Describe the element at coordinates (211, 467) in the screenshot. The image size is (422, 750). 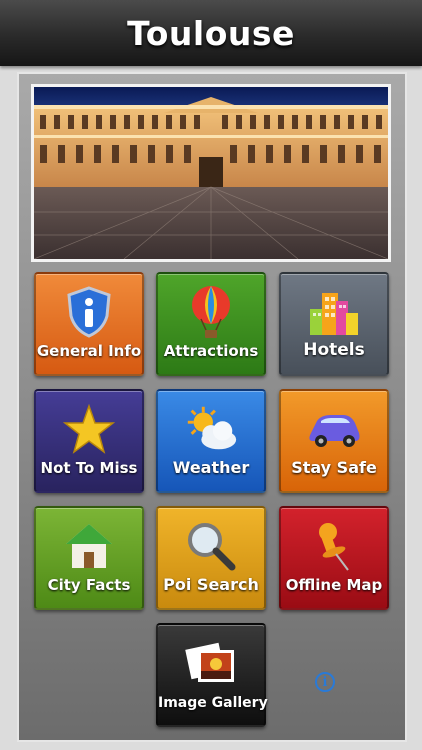
I see `tile-label: Weather` at that location.